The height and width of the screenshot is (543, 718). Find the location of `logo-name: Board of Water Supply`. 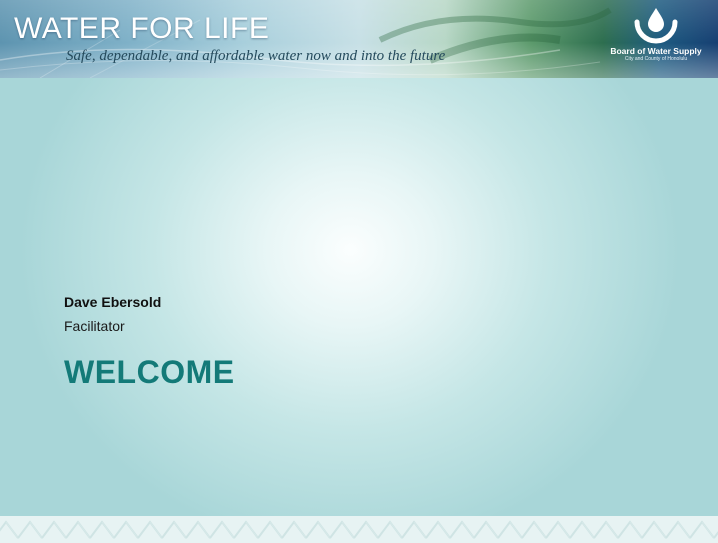

logo-name: Board of Water Supply is located at coordinates (656, 51).